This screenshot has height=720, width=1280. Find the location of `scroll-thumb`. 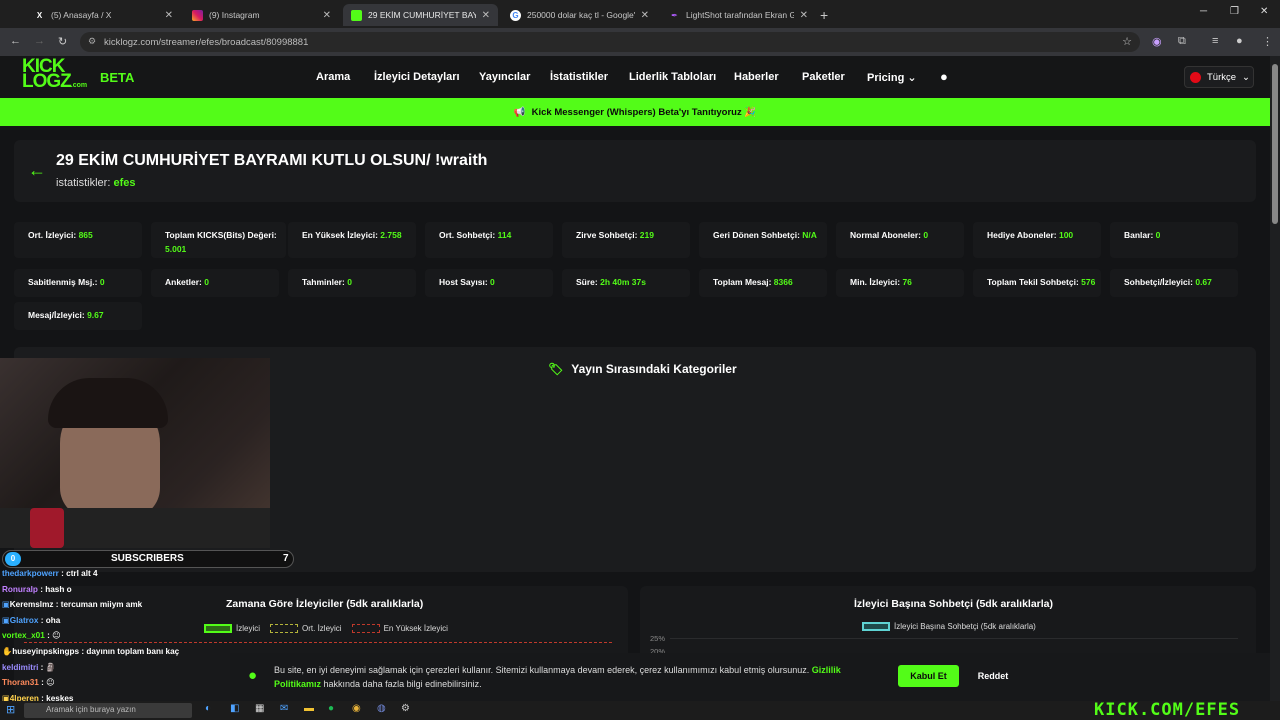

scroll-thumb is located at coordinates (1275, 144).